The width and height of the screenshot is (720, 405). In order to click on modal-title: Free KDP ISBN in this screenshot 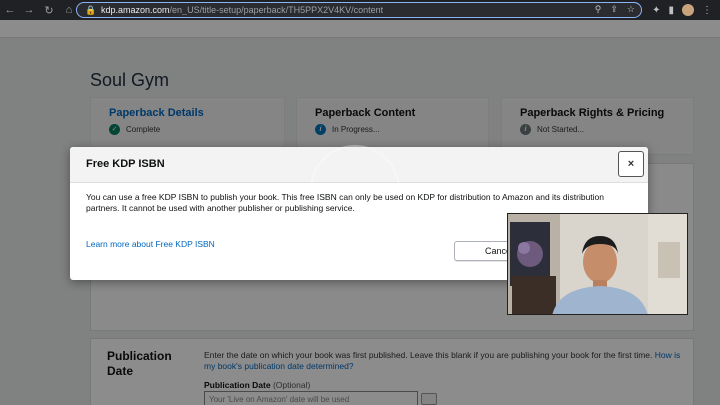, I will do `click(125, 164)`.